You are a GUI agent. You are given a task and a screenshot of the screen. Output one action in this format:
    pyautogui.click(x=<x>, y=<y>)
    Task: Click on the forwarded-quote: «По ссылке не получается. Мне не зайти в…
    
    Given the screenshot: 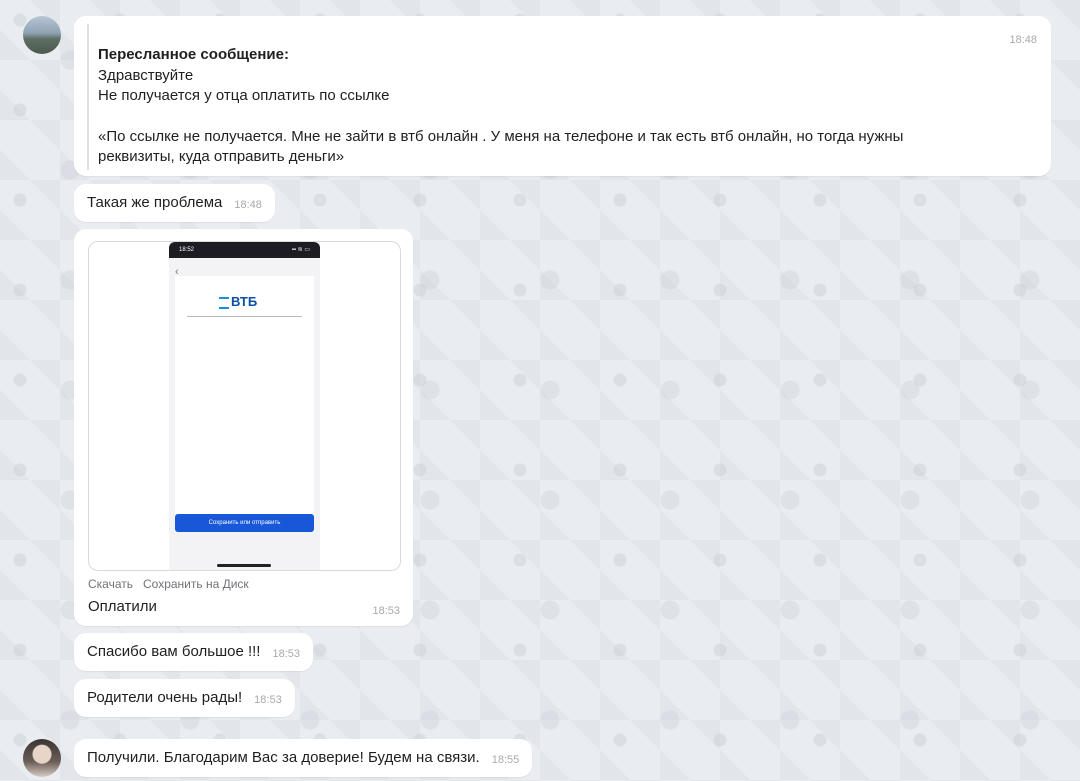 What is the action you would take?
    pyautogui.click(x=501, y=146)
    